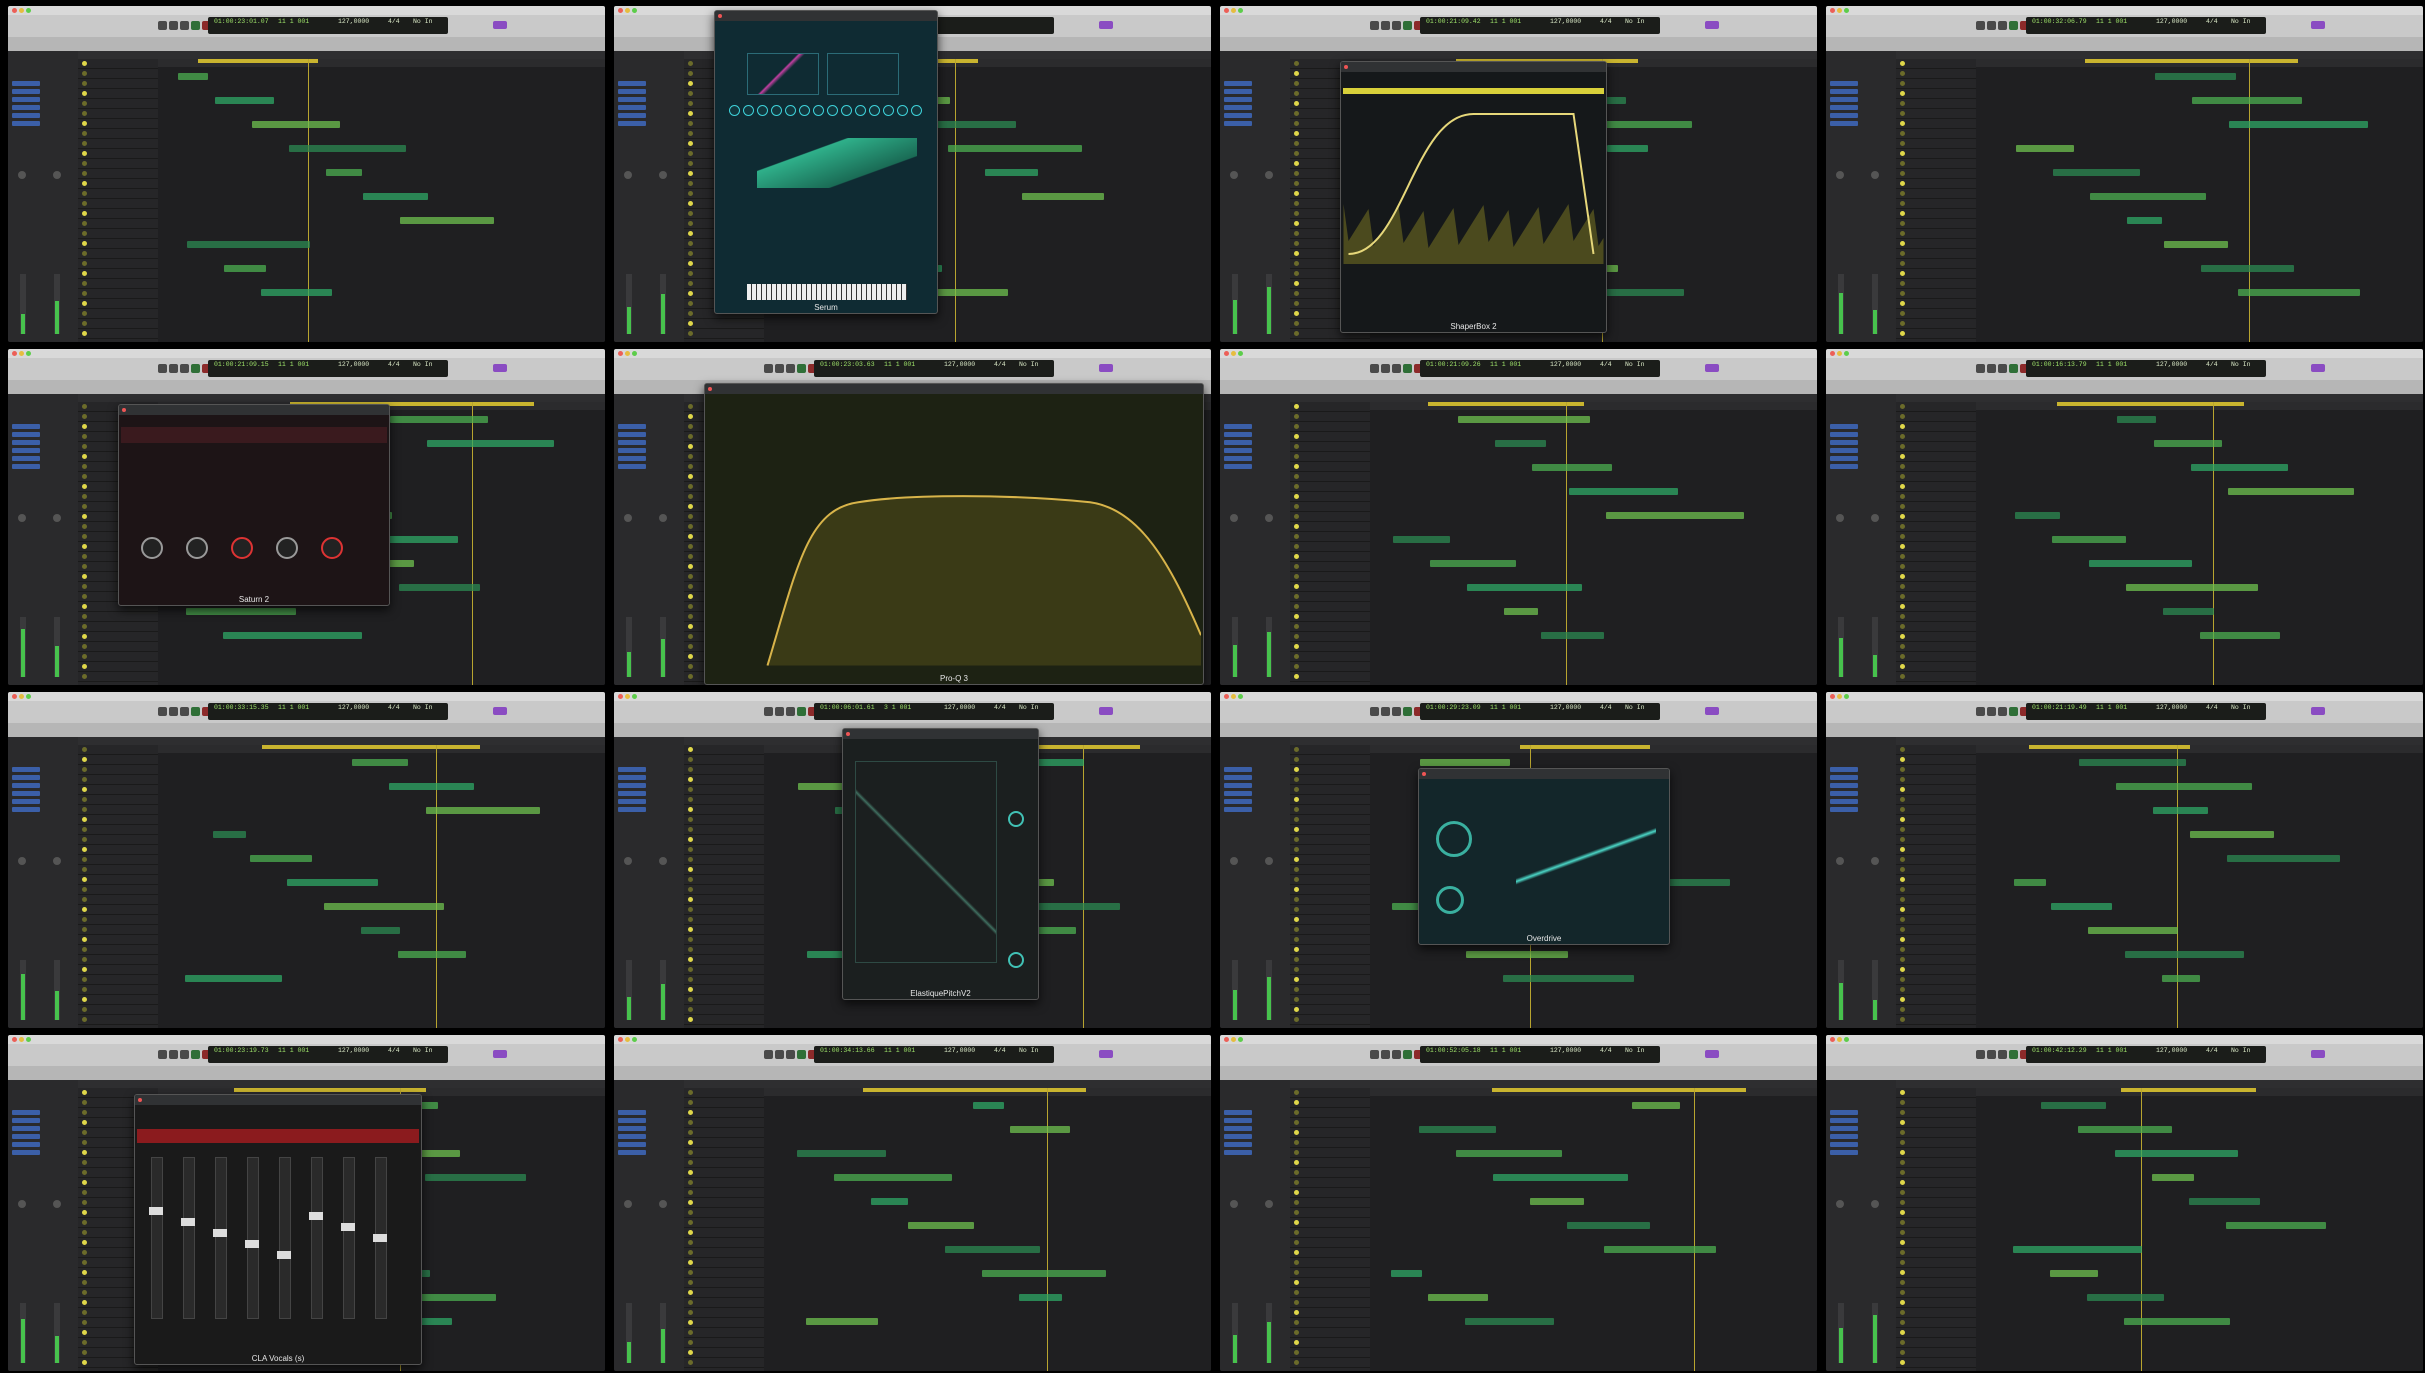 The height and width of the screenshot is (1373, 2425). I want to click on minimize-icon, so click(627, 353).